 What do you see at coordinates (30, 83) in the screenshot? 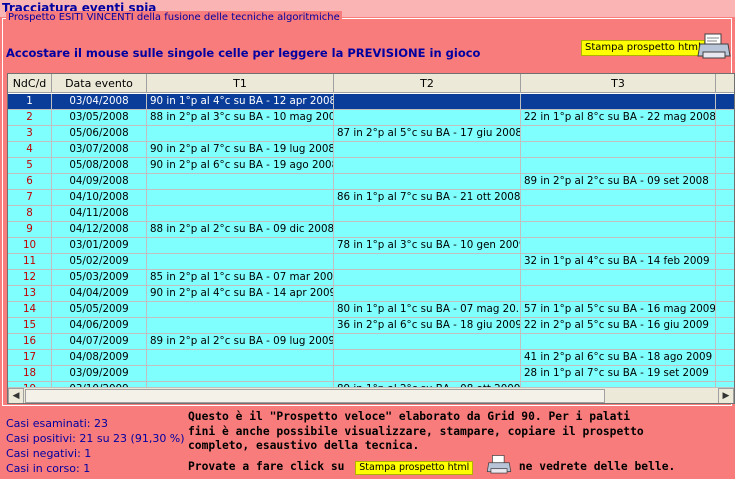
I see `column-header-ndc: NdC/d` at bounding box center [30, 83].